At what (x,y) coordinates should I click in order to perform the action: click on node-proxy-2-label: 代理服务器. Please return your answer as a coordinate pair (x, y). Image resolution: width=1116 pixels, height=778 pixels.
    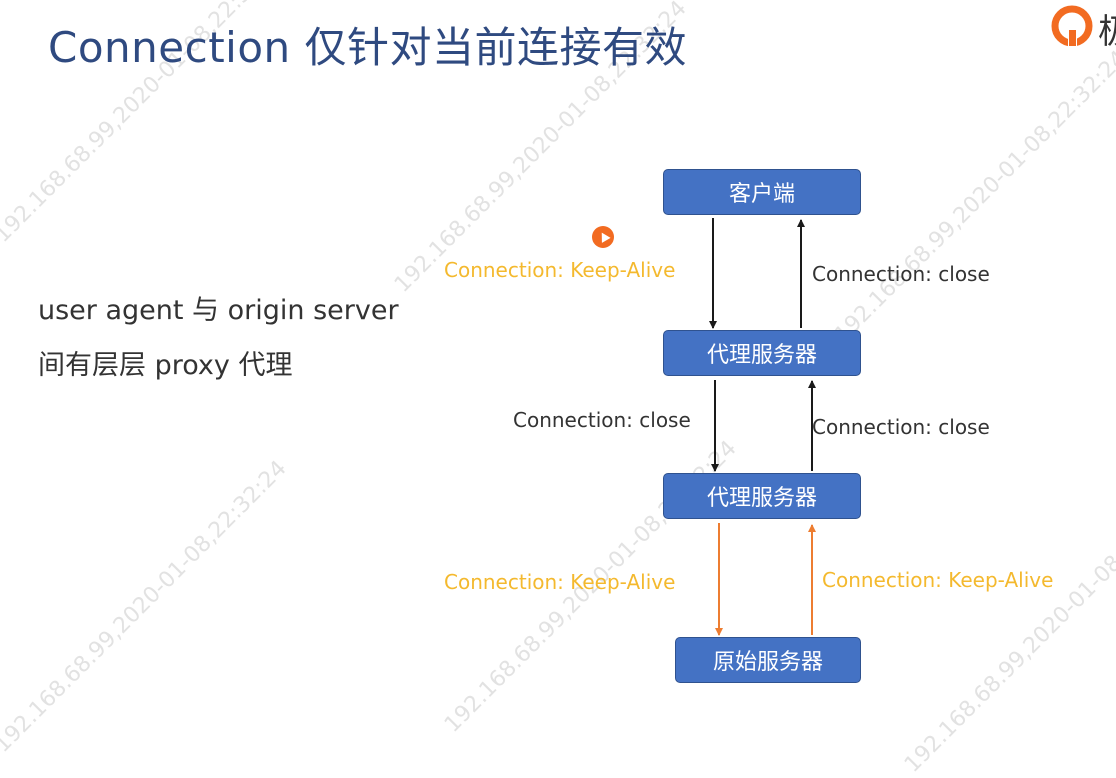
    Looking at the image, I should click on (761, 498).